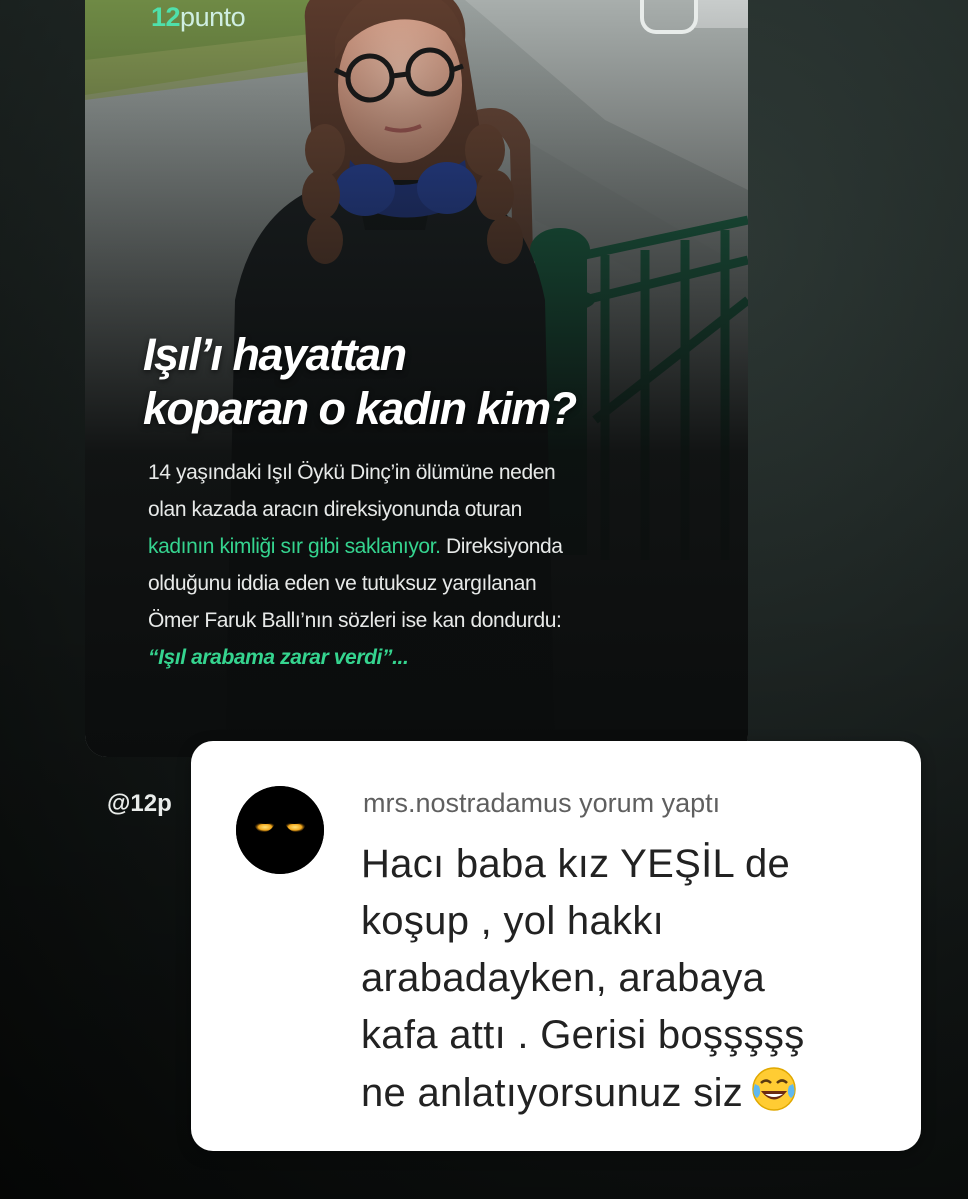  What do you see at coordinates (335, 509) in the screenshot?
I see `summary-line: olan kazada aracın direksiyonunda oturan` at bounding box center [335, 509].